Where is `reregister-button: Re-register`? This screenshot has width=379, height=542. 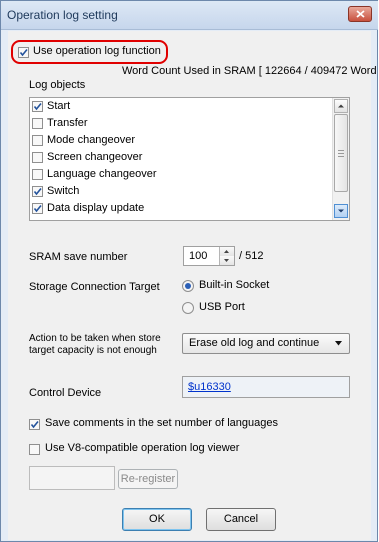 reregister-button: Re-register is located at coordinates (148, 479).